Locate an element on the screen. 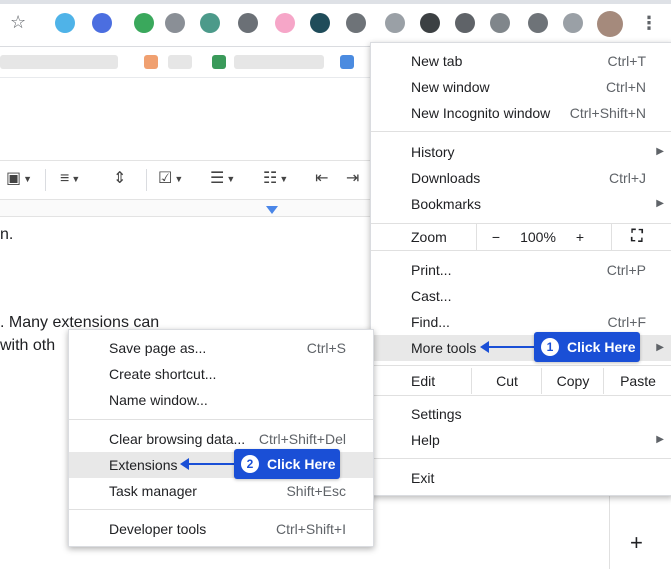 Image resolution: width=671 pixels, height=569 pixels. menu-item-edit: Edit Cut Copy Paste is located at coordinates (521, 381).